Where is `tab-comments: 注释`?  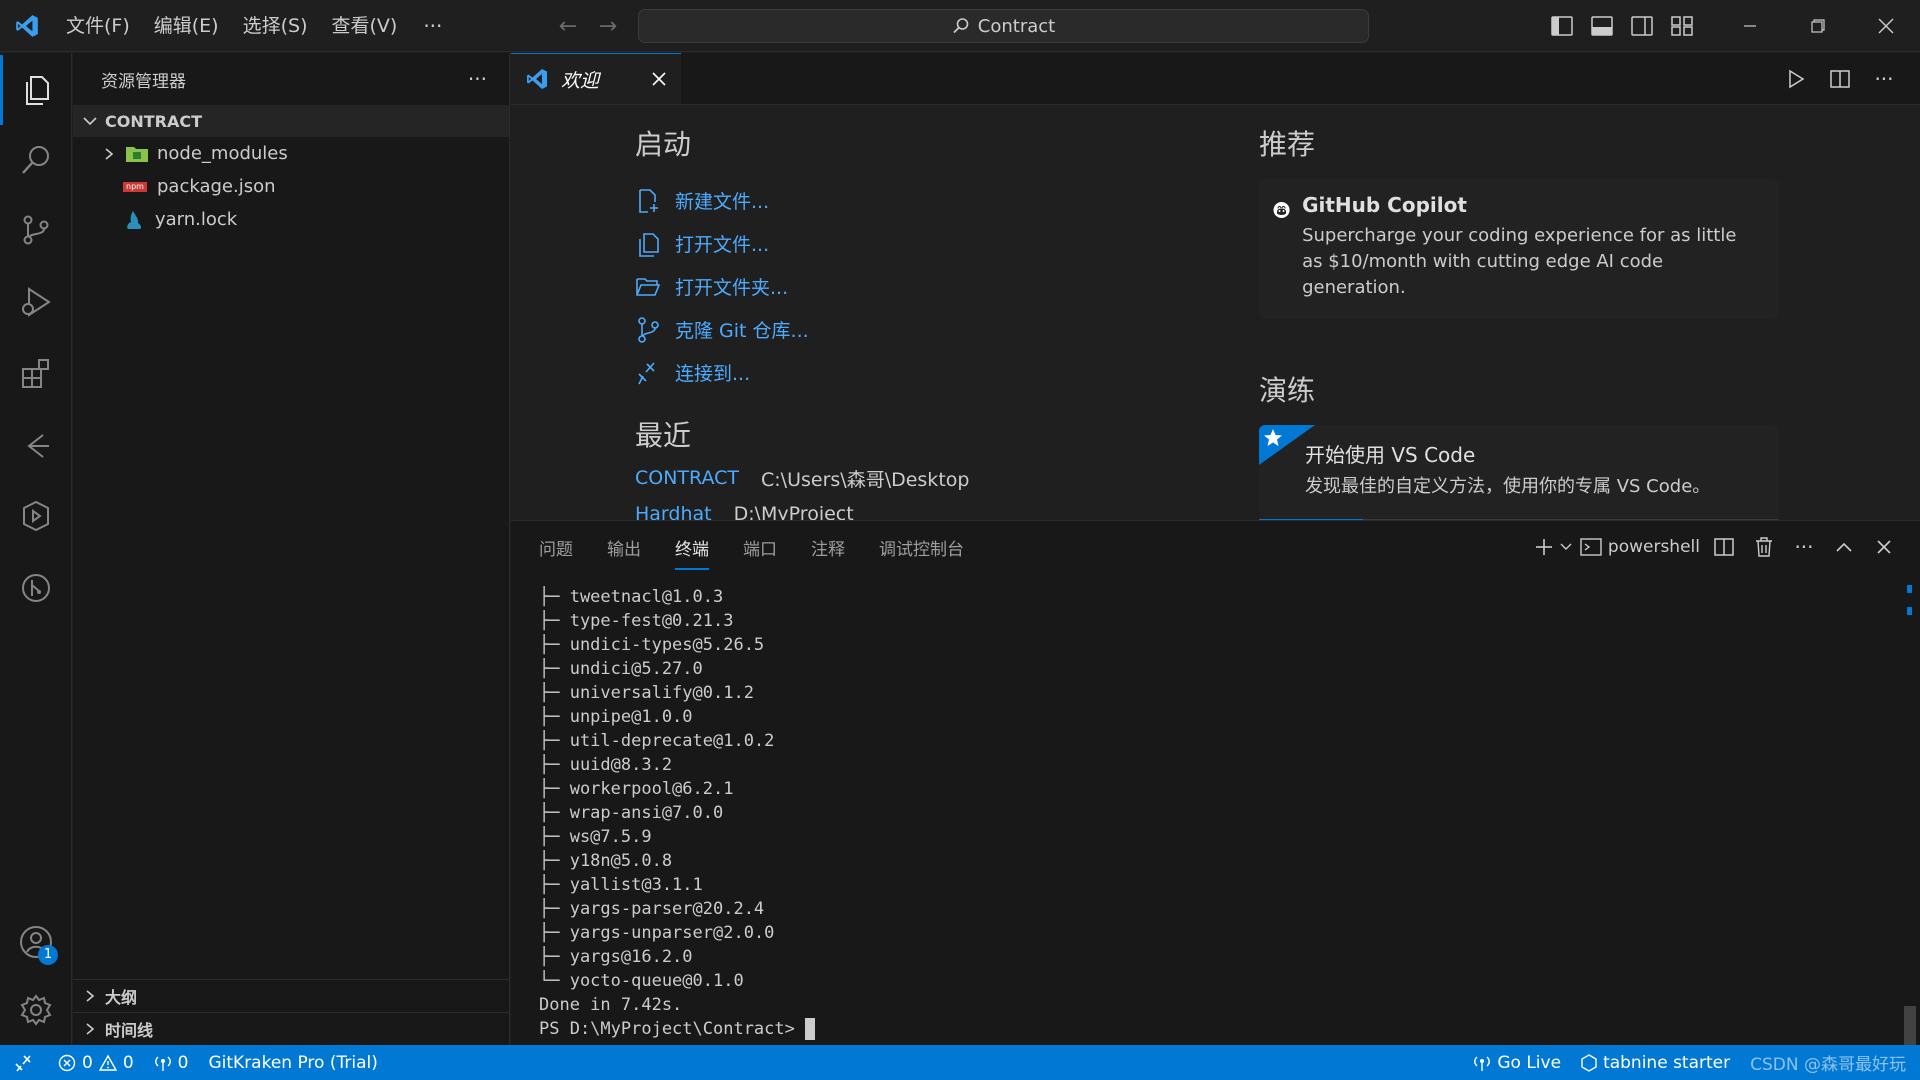 tab-comments: 注释 is located at coordinates (828, 547).